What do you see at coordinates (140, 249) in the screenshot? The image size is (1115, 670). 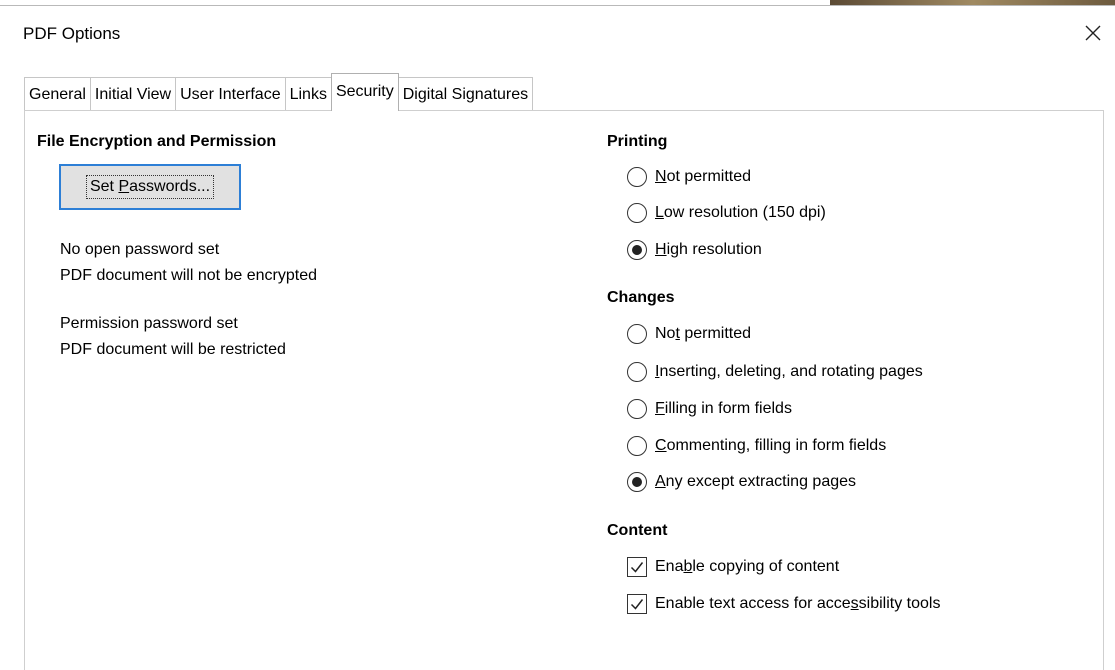 I see `open-password-status: No open password set` at bounding box center [140, 249].